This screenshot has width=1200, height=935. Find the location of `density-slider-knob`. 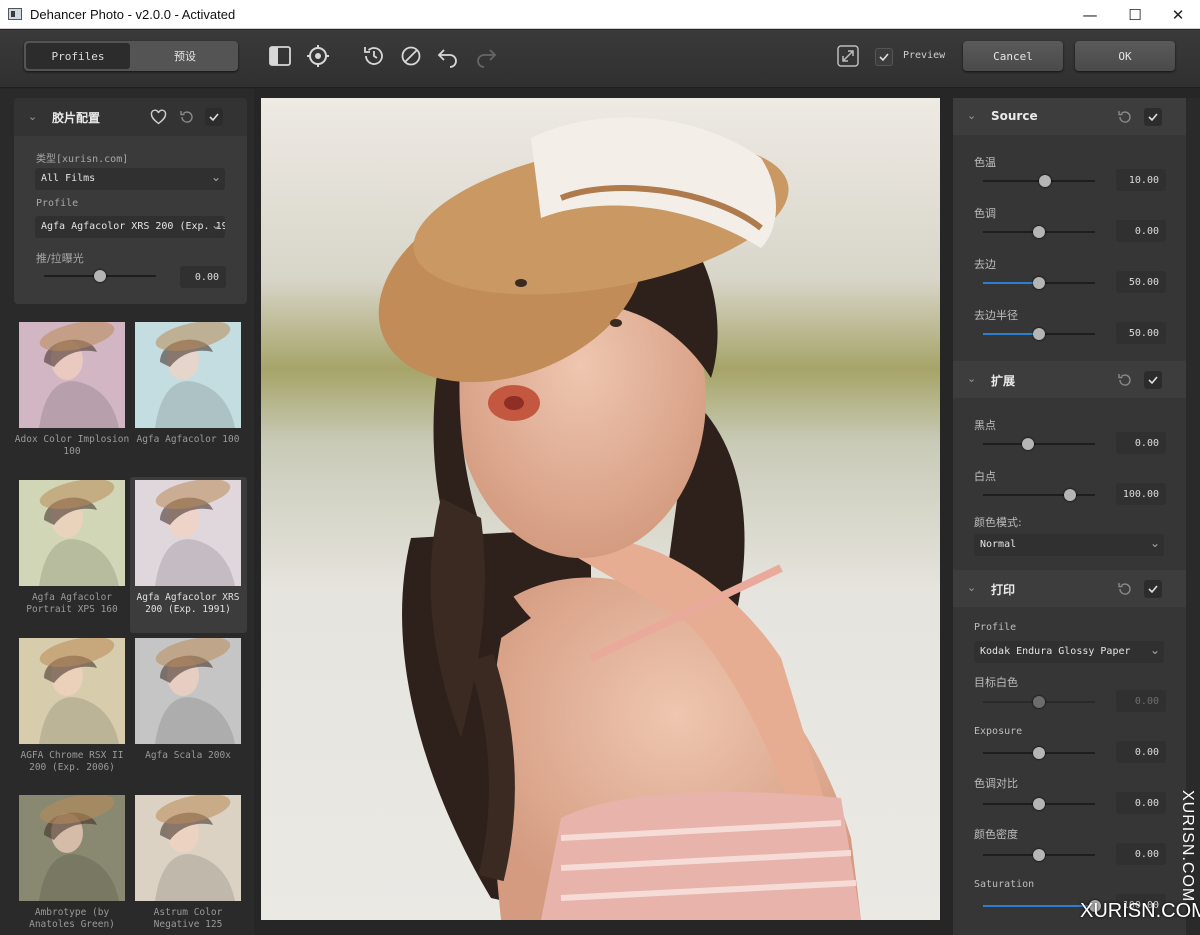

density-slider-knob is located at coordinates (1039, 855).